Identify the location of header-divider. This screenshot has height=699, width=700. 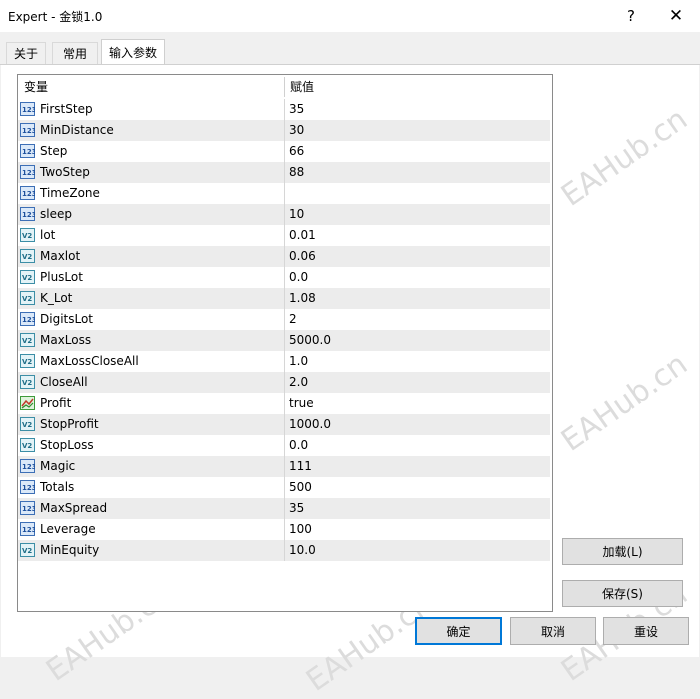
(284, 87).